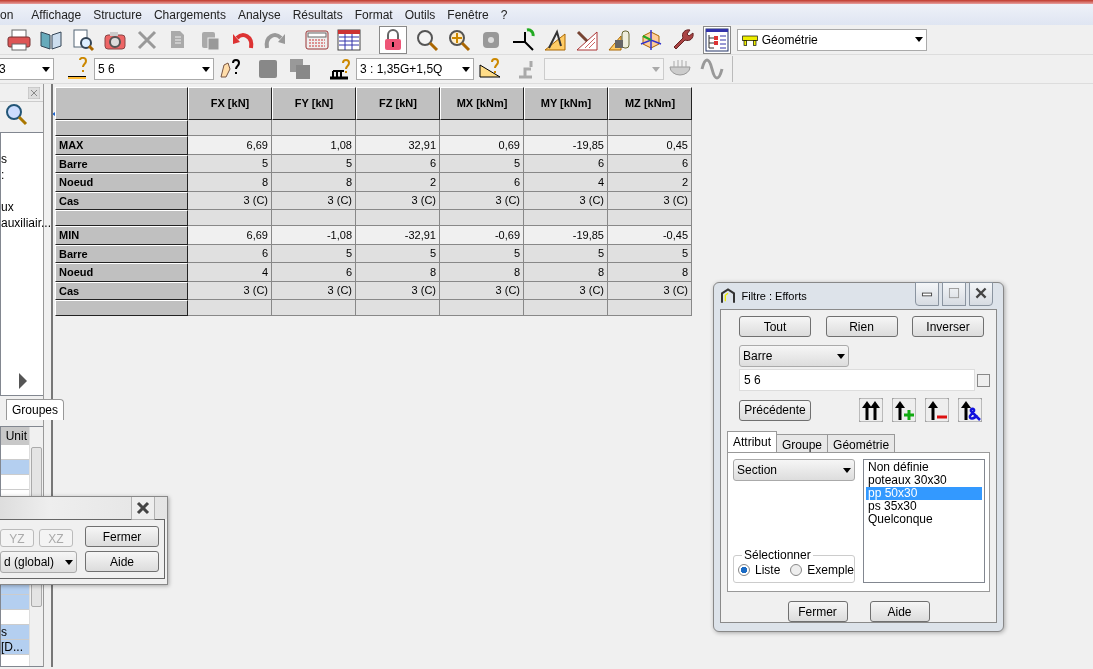 The width and height of the screenshot is (1093, 669). I want to click on table-cell: 0,45, so click(650, 145).